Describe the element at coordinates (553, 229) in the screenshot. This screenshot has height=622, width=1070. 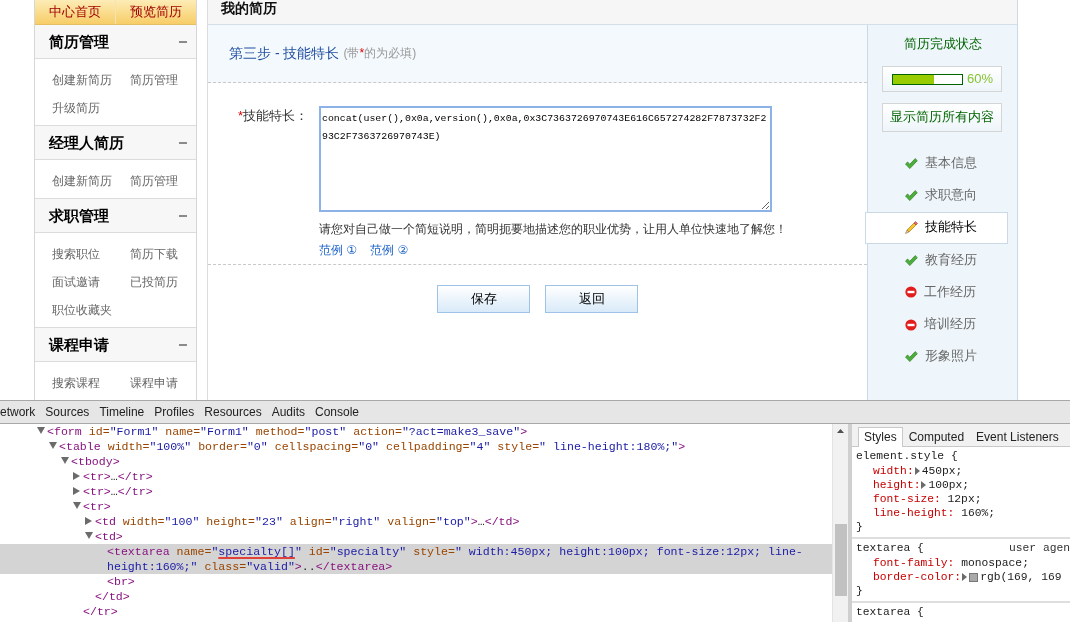
I see `hint-text: 请您对自己做一个简短说明，简明扼要地描述您的职业优势，让用人单位快速地了解您！` at that location.